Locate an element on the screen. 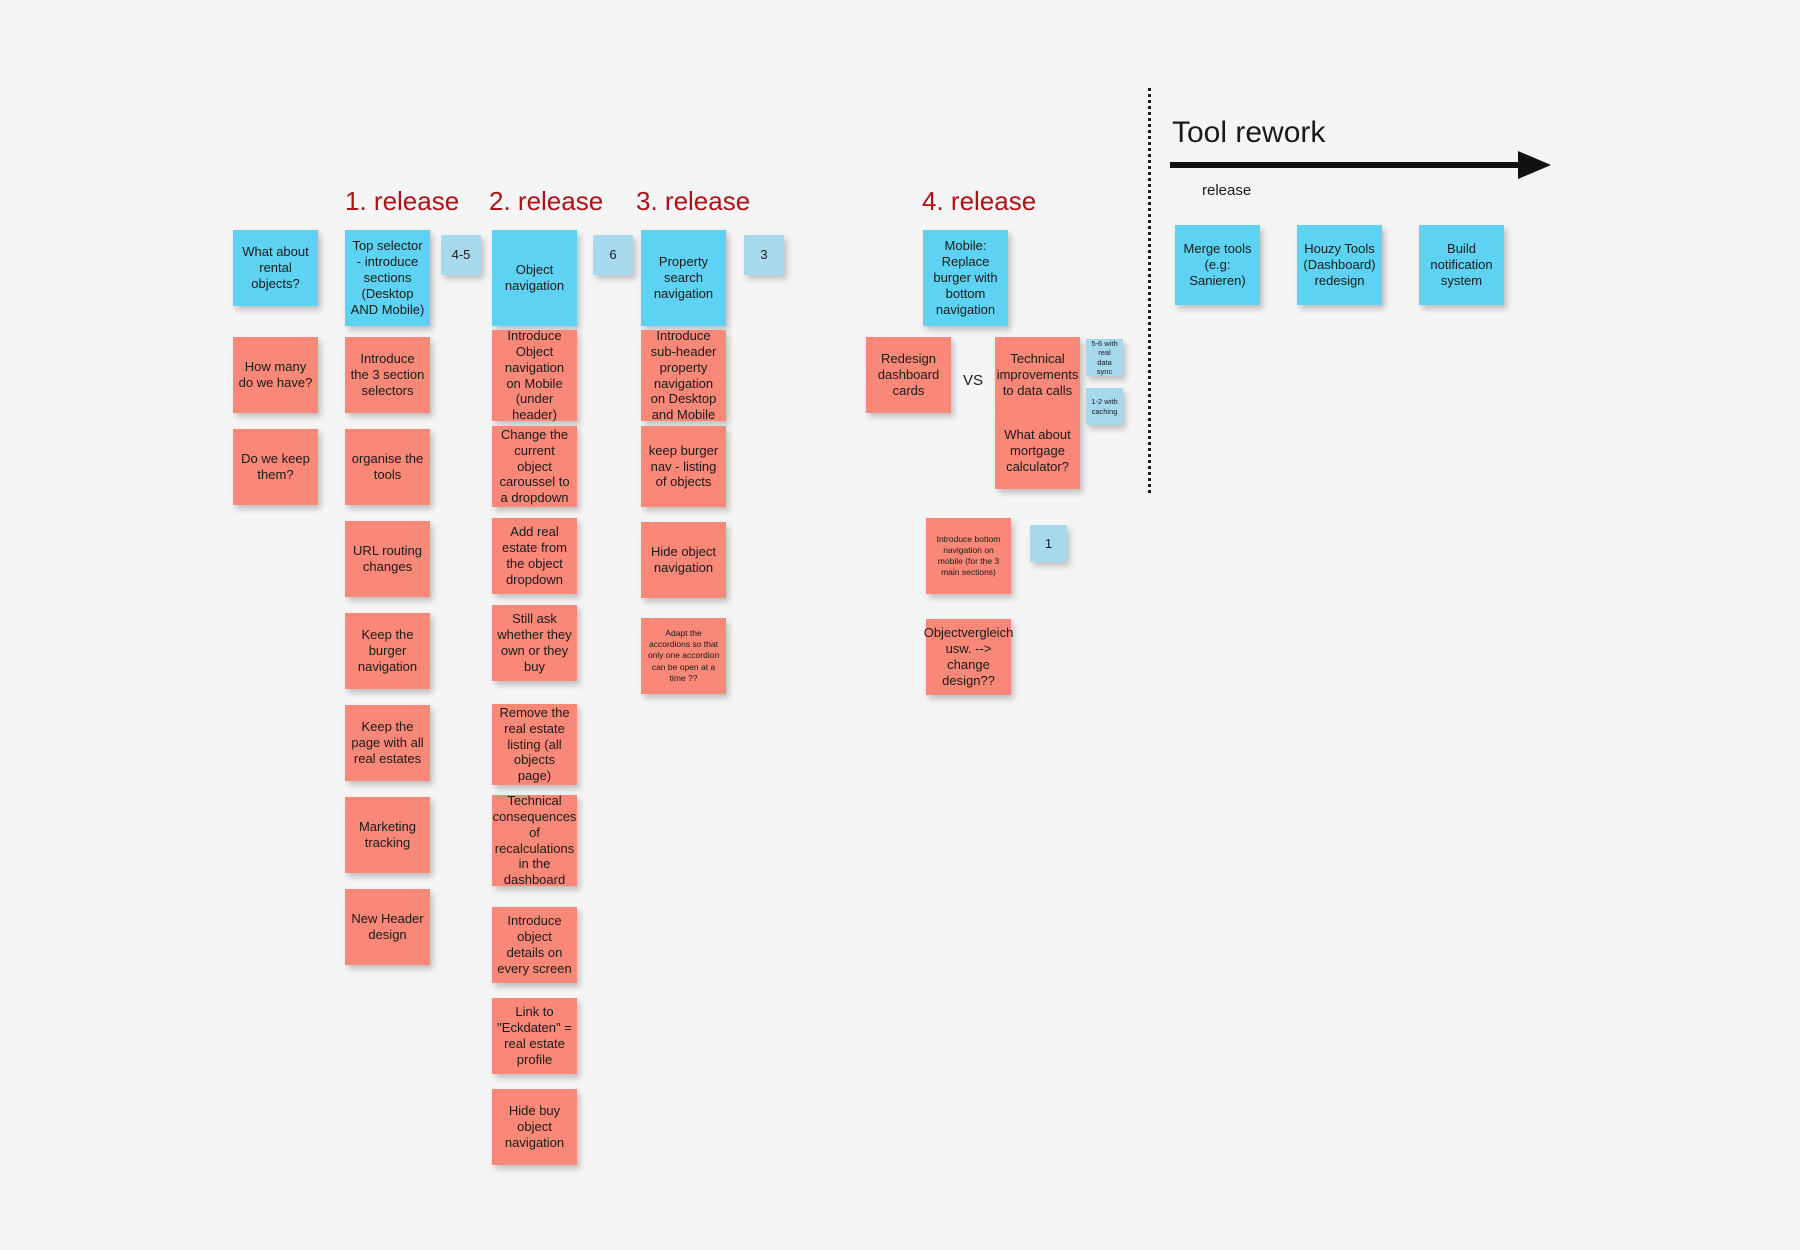 The image size is (1800, 1250). release-heading-2: 2. release is located at coordinates (546, 201).